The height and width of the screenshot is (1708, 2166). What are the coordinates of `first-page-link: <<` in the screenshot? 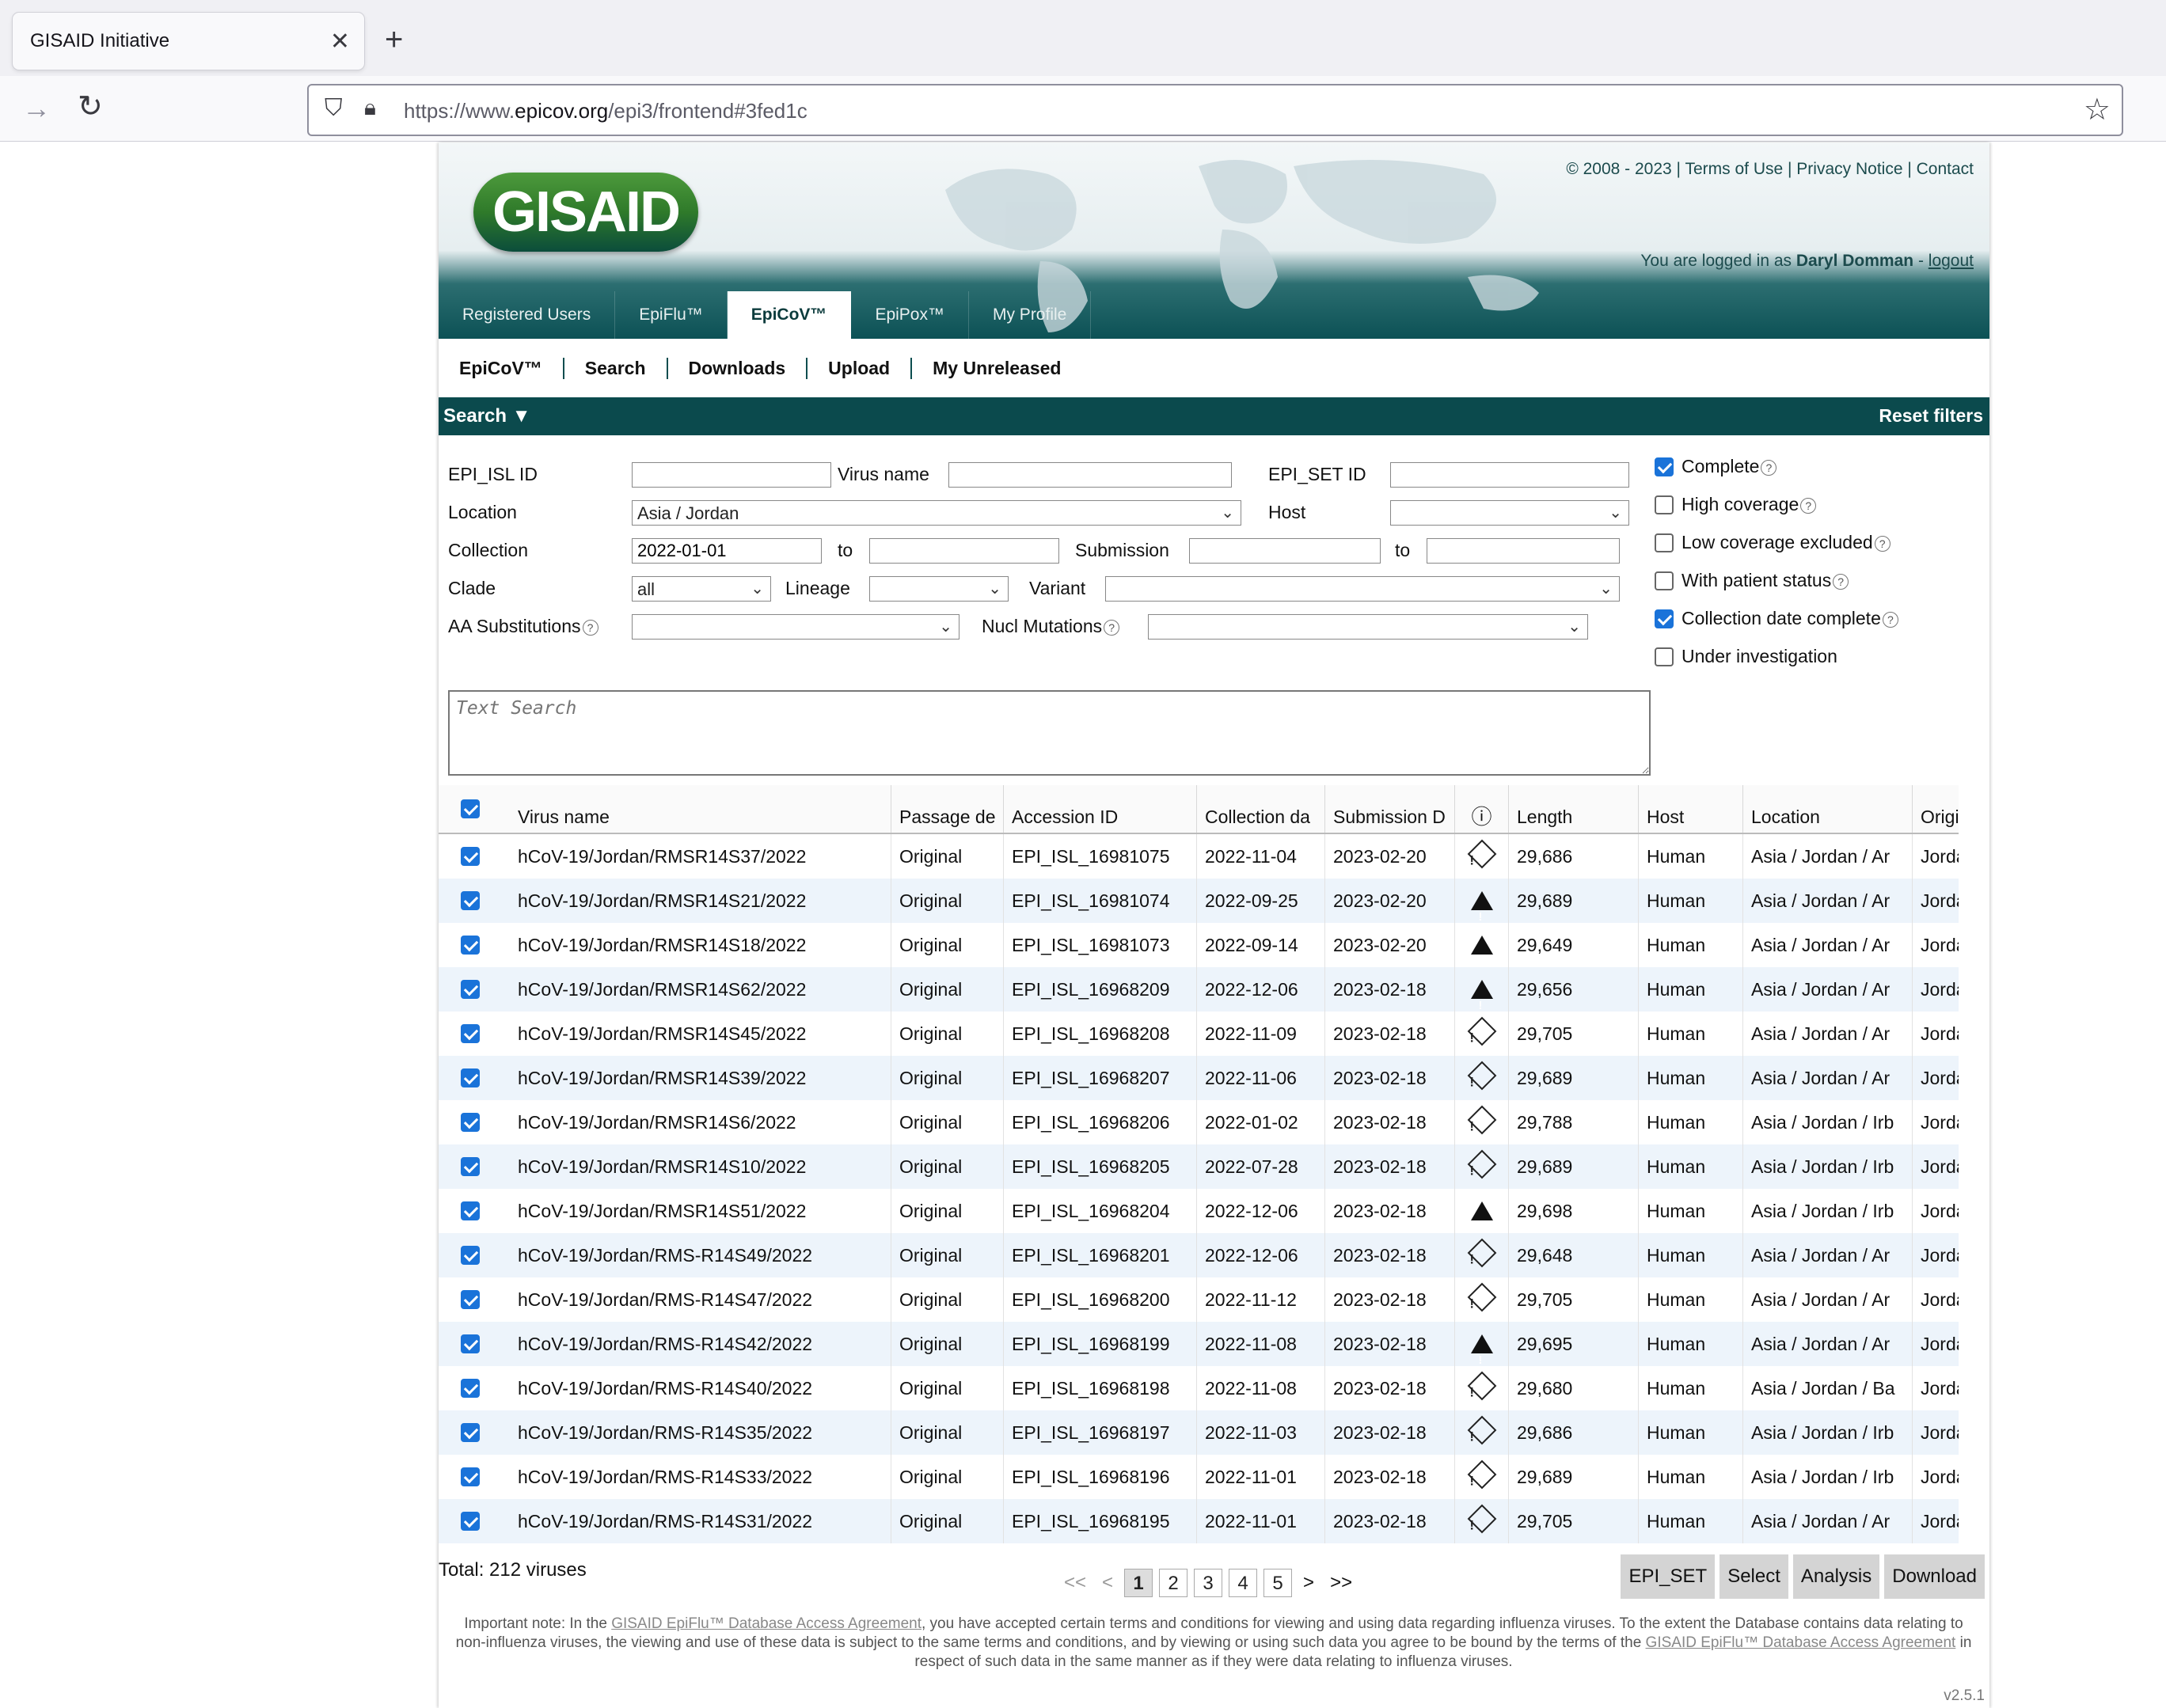 It's located at (1075, 1583).